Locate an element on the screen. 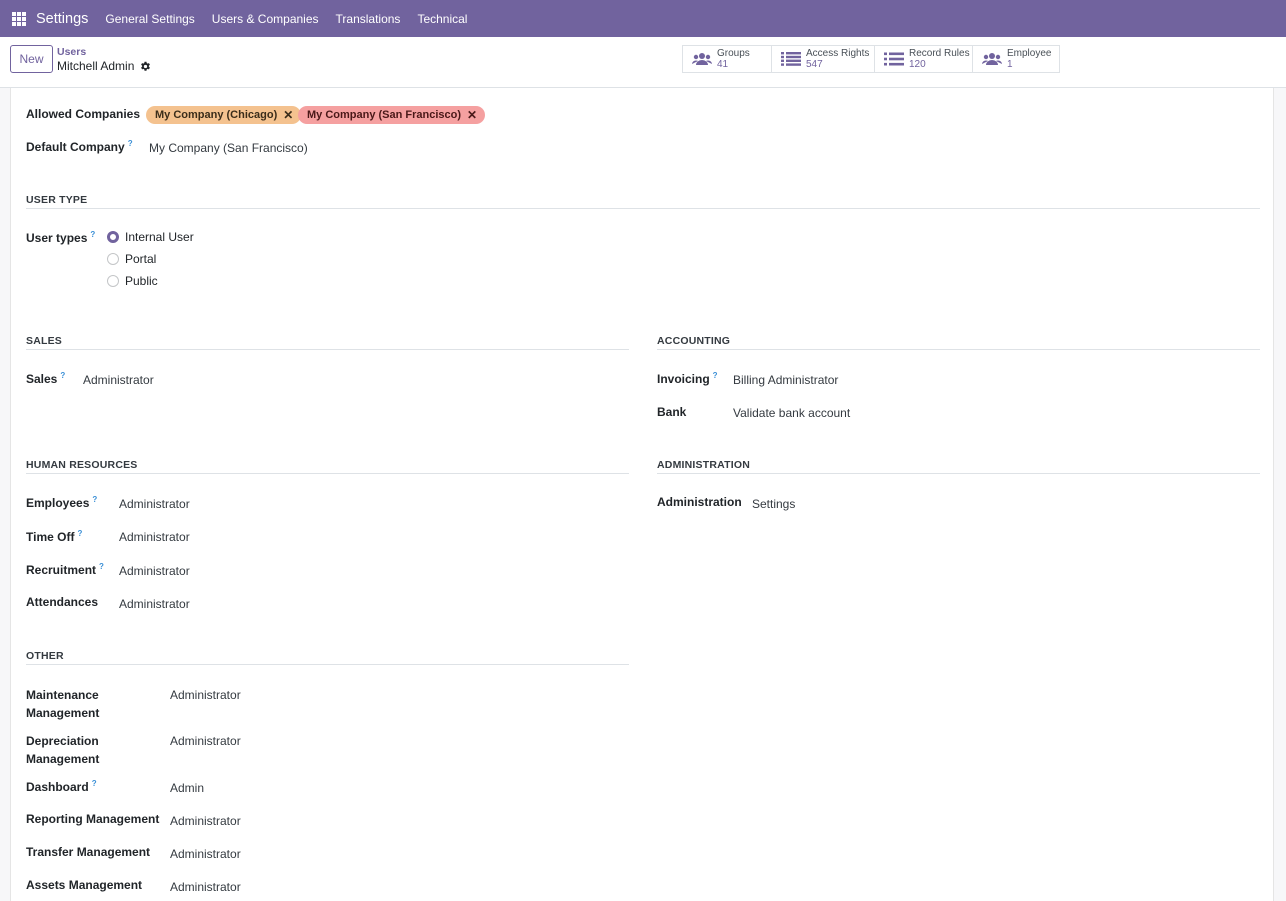 This screenshot has width=1286, height=901. reporting-management-label: Reporting Management is located at coordinates (93, 819).